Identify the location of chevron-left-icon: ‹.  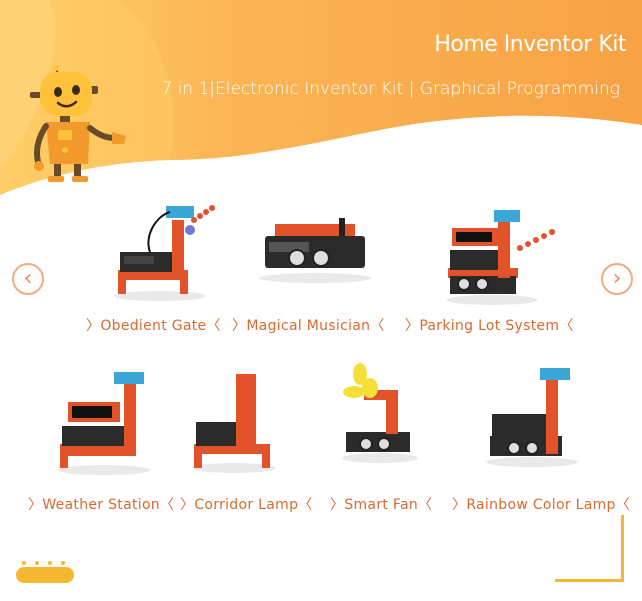
(28, 278).